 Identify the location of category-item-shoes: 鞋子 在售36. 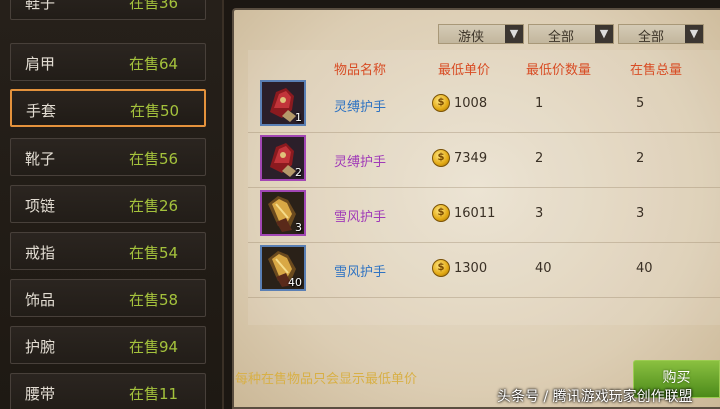
(108, 10).